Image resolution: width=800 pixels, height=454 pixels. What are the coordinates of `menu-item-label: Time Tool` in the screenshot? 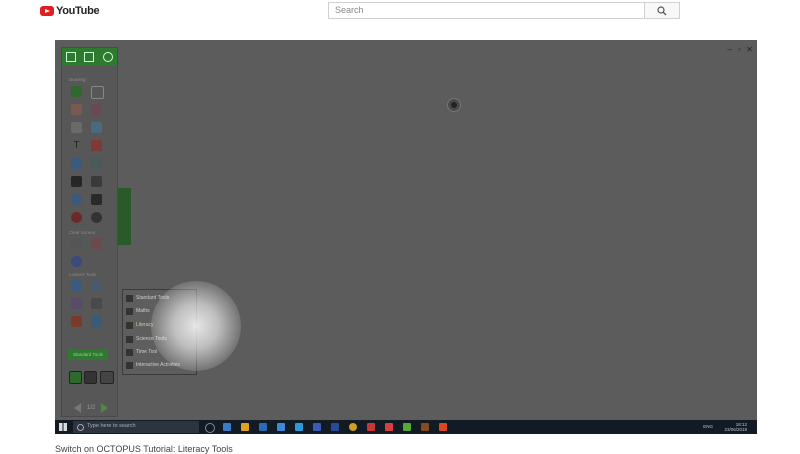 It's located at (147, 352).